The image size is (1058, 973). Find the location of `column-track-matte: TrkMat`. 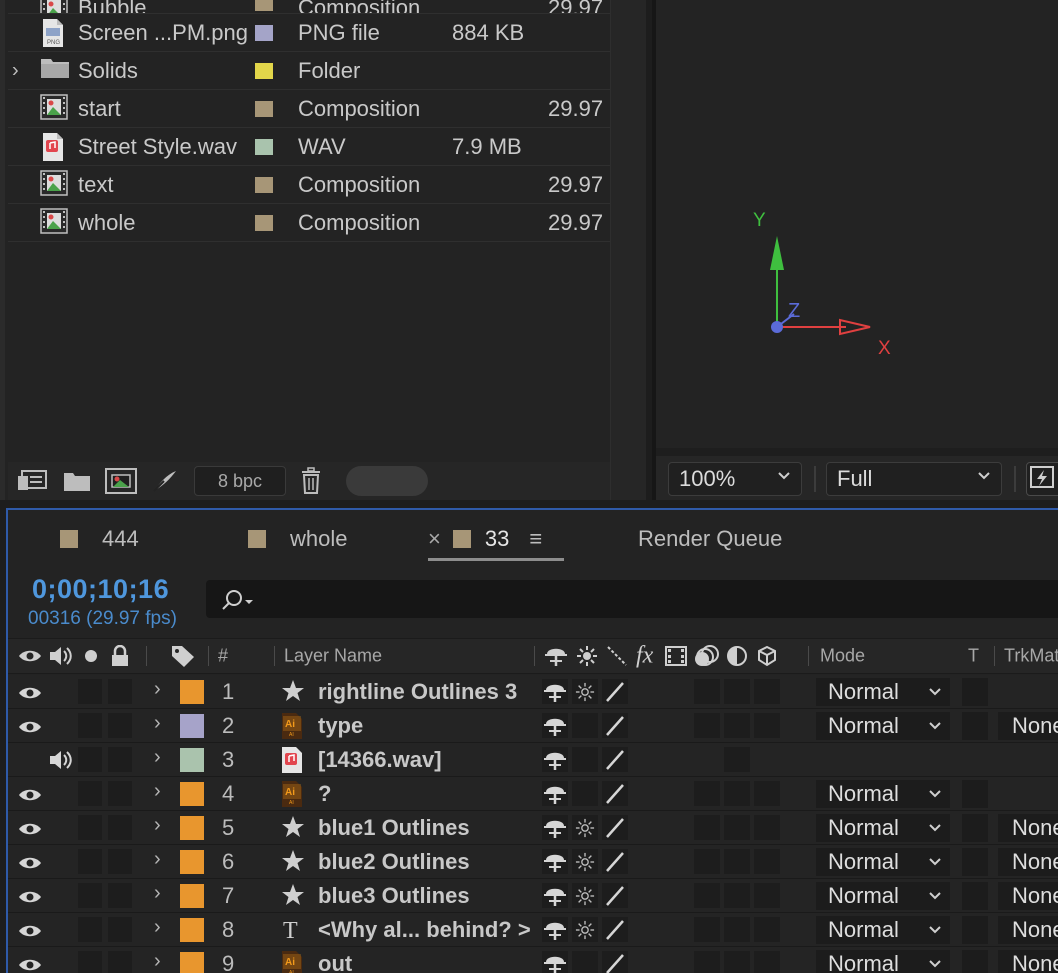

column-track-matte: TrkMat is located at coordinates (1031, 656).